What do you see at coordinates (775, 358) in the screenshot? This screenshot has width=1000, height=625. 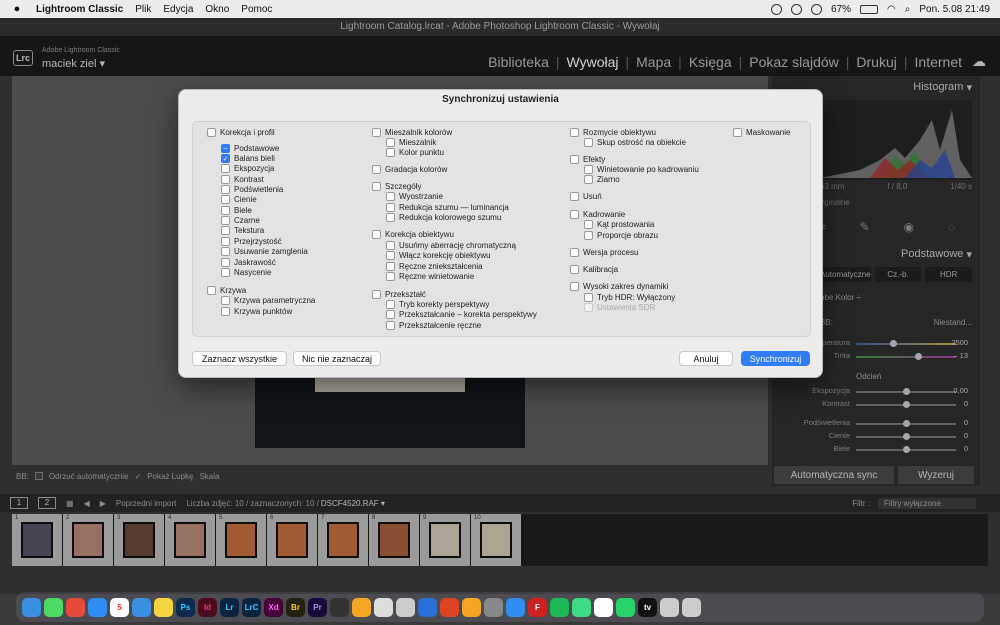 I see `synchronize-button: Synchronizuj` at bounding box center [775, 358].